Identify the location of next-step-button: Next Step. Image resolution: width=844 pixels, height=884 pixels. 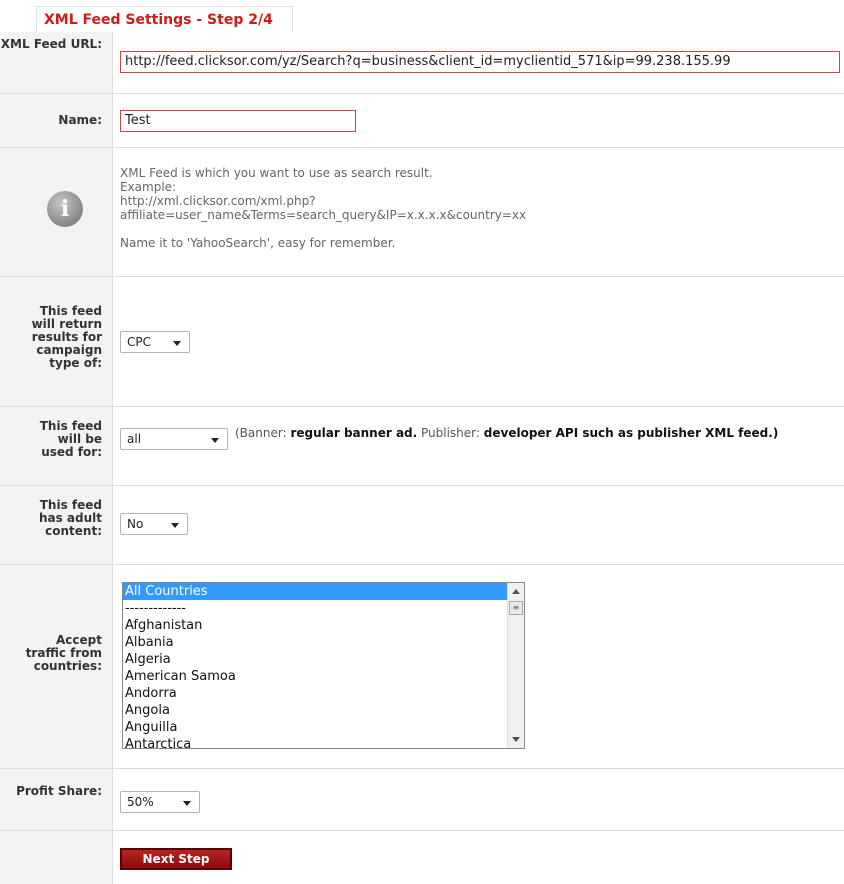
(176, 859).